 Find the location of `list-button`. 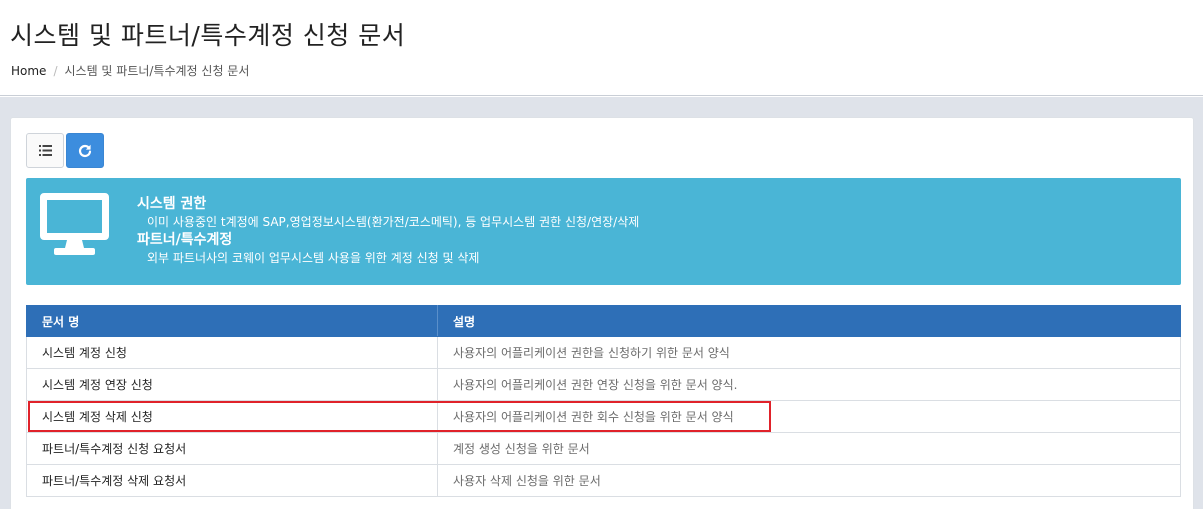

list-button is located at coordinates (45, 150).